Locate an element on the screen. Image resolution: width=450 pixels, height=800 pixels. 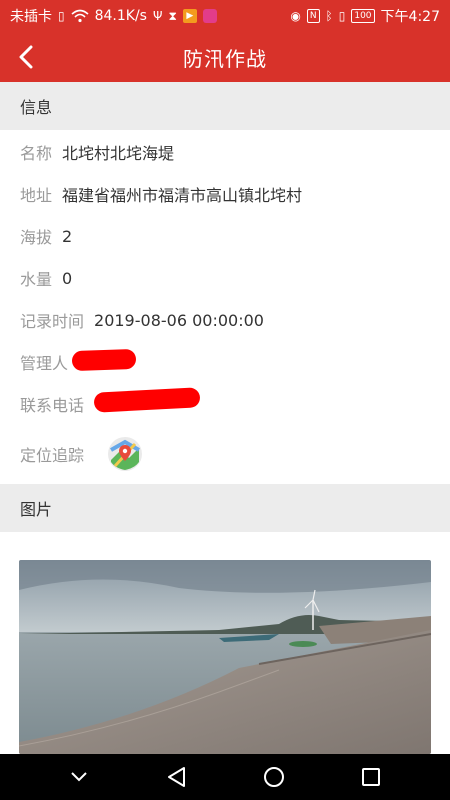
water-row: 水量 0 is located at coordinates (46, 278).